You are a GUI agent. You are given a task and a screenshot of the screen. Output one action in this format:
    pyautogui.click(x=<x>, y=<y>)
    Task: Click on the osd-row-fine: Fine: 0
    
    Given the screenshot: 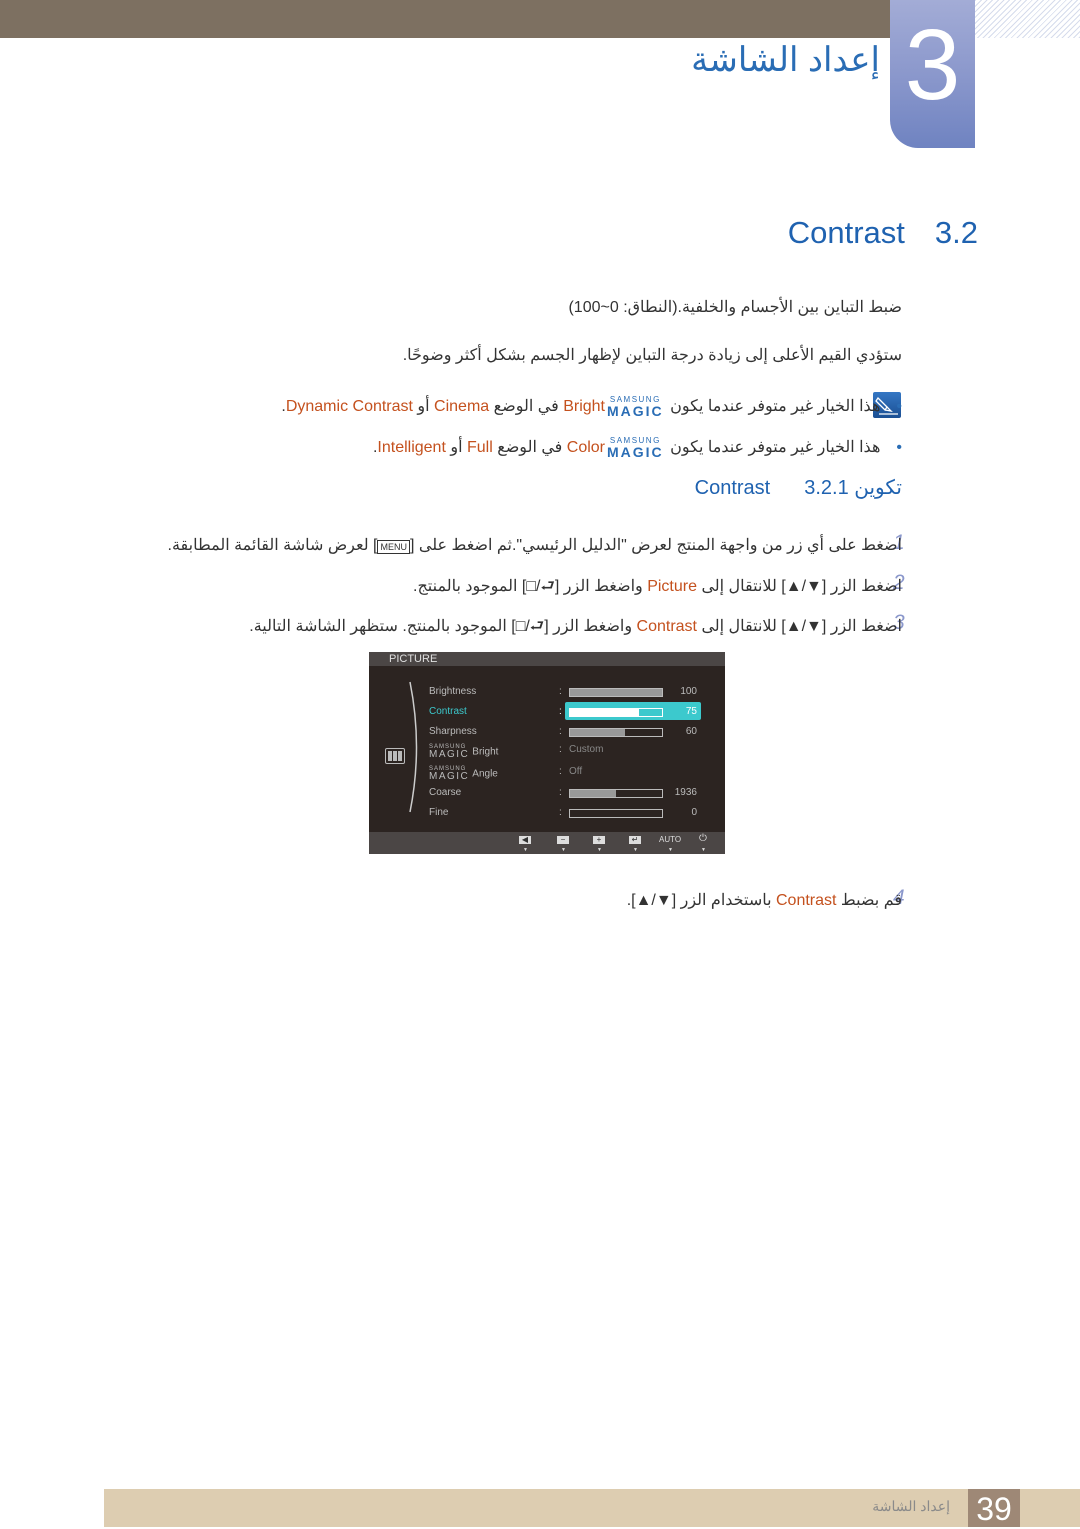 What is the action you would take?
    pyautogui.click(x=567, y=813)
    